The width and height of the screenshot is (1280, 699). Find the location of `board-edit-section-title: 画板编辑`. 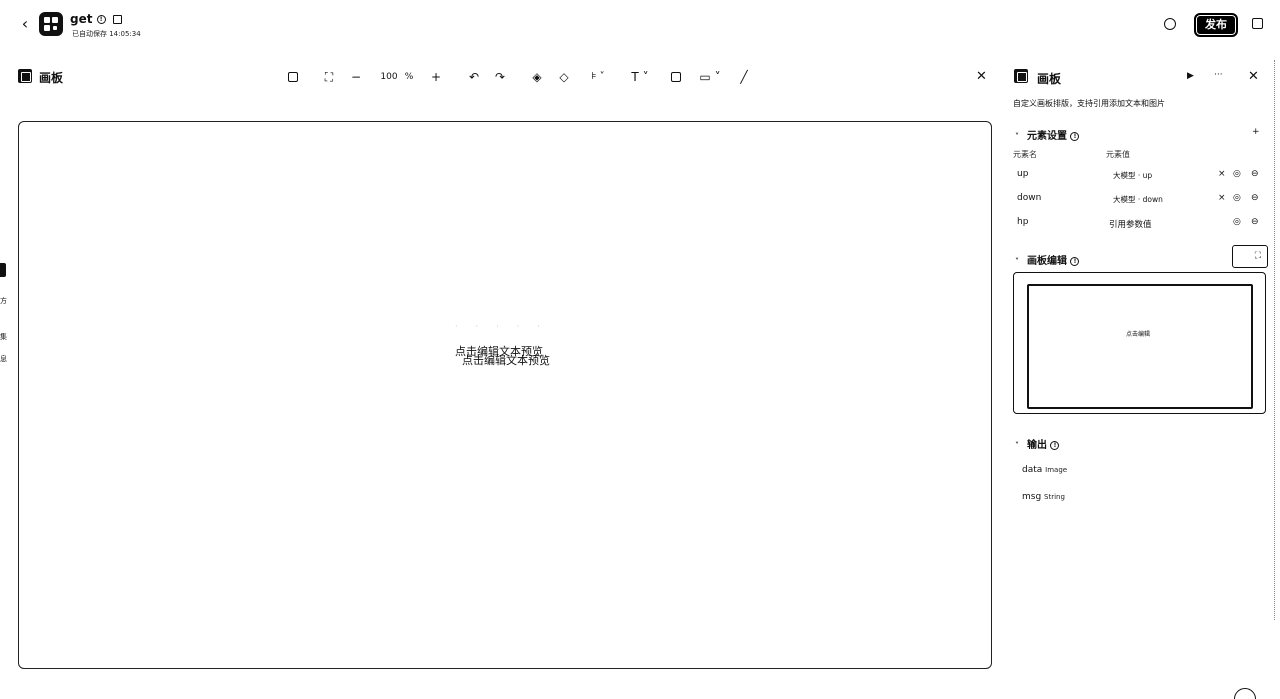

board-edit-section-title: 画板编辑 is located at coordinates (1047, 261).